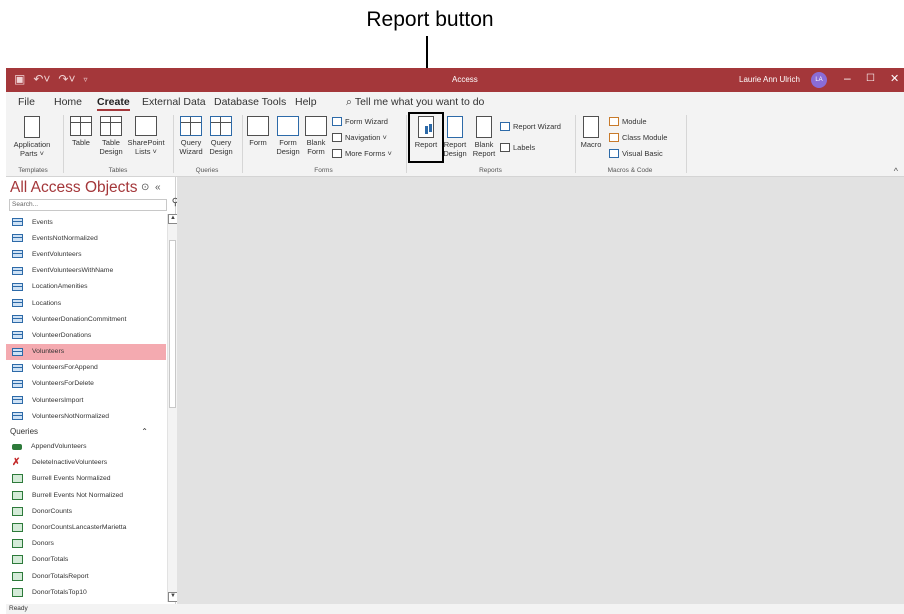 This screenshot has width=904, height=614. Describe the element at coordinates (113, 103) in the screenshot. I see `tab-create: Create` at that location.